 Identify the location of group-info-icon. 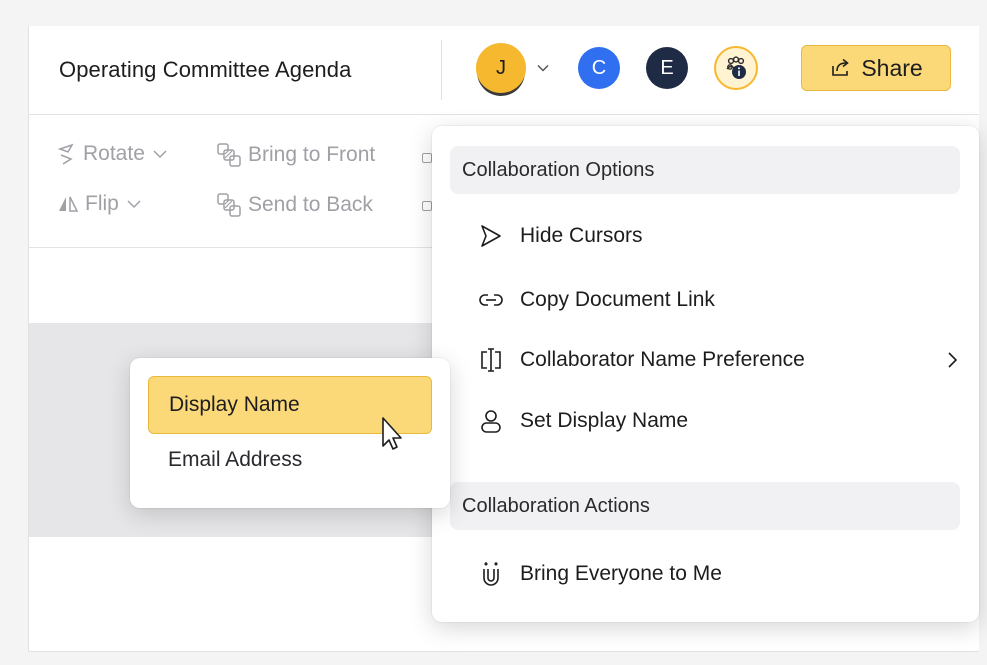
(736, 67).